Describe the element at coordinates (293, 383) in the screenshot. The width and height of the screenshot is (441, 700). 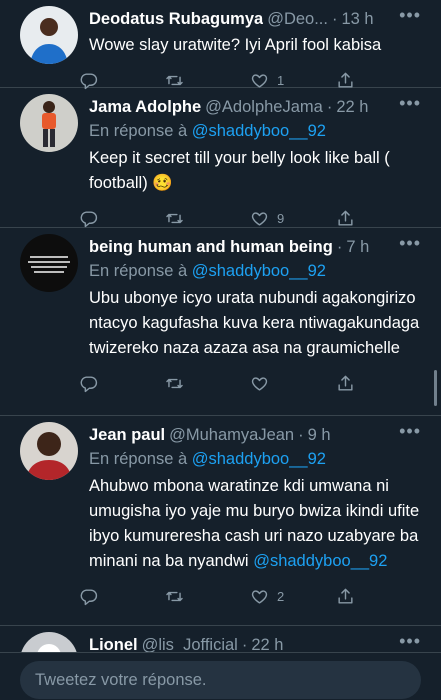
I see `like-button` at that location.